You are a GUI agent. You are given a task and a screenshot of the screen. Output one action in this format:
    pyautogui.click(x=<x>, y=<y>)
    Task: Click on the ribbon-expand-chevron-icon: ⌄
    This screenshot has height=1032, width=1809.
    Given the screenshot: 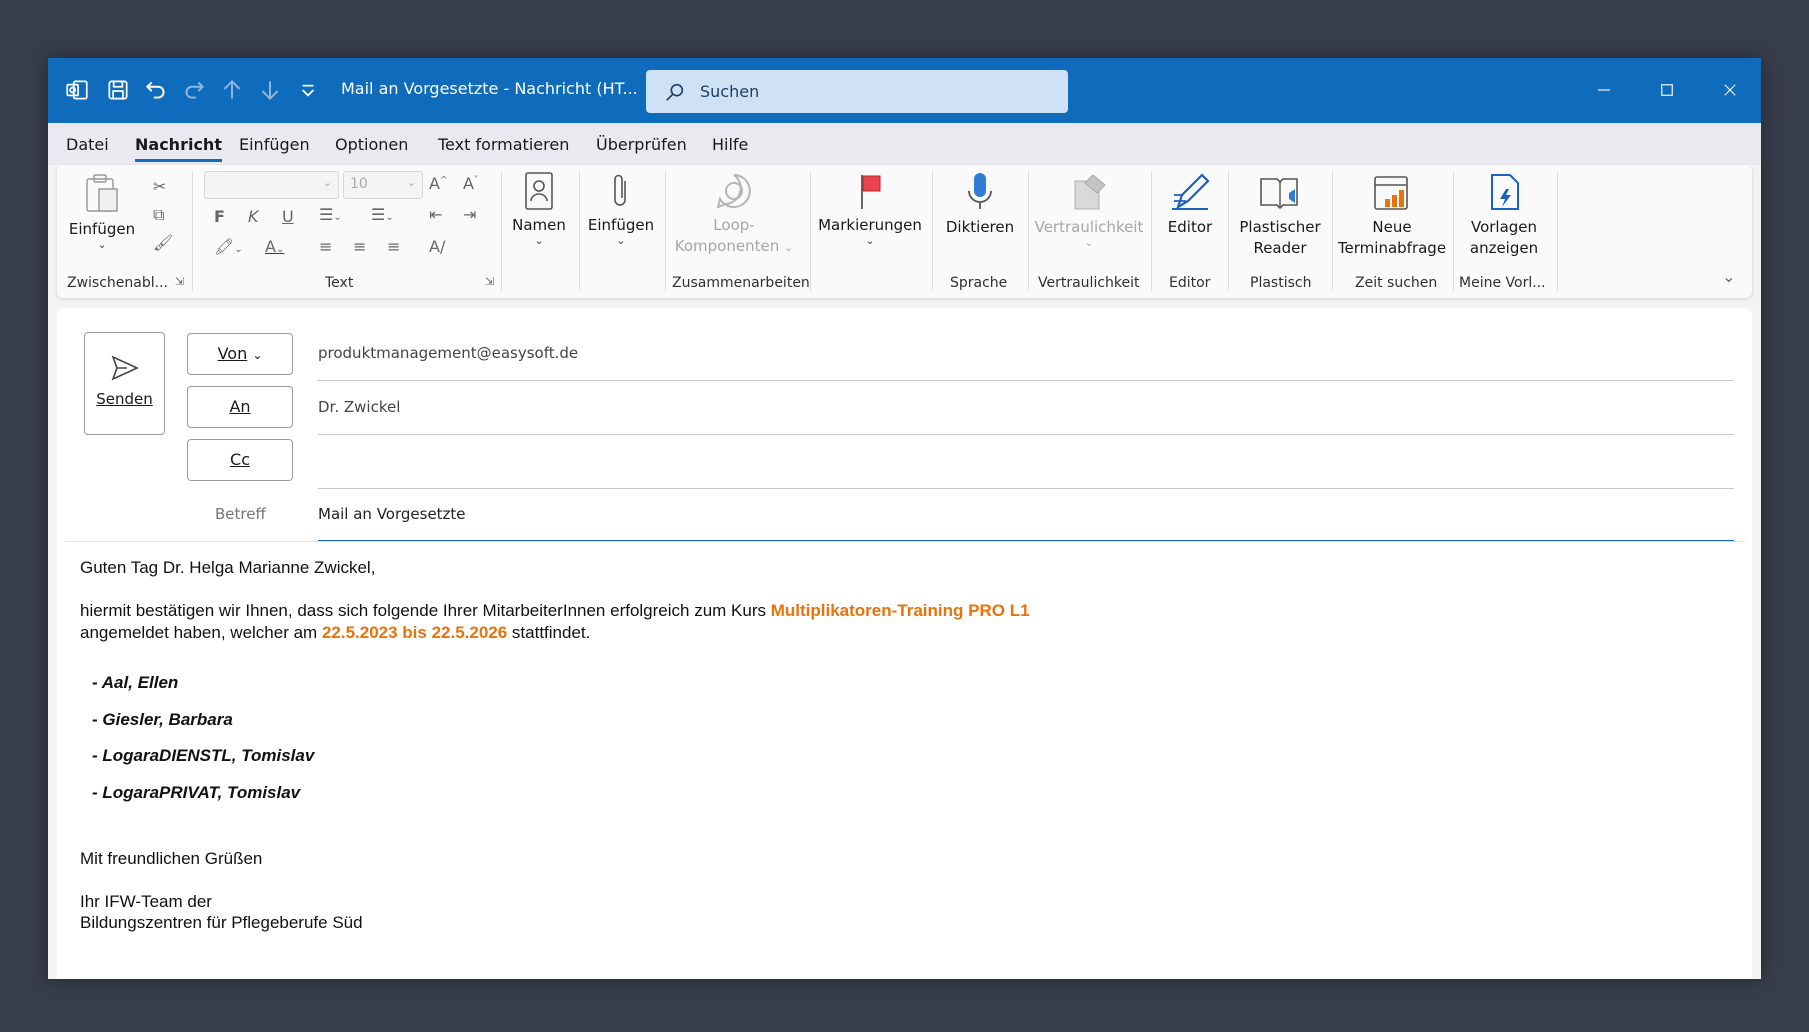 What is the action you would take?
    pyautogui.click(x=1728, y=276)
    